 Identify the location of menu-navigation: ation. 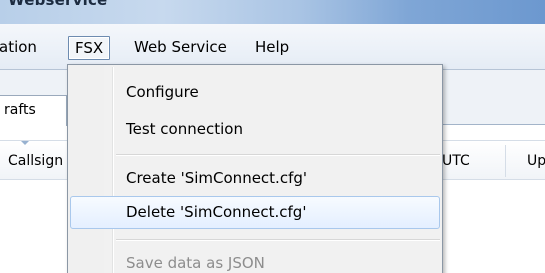
(21, 48).